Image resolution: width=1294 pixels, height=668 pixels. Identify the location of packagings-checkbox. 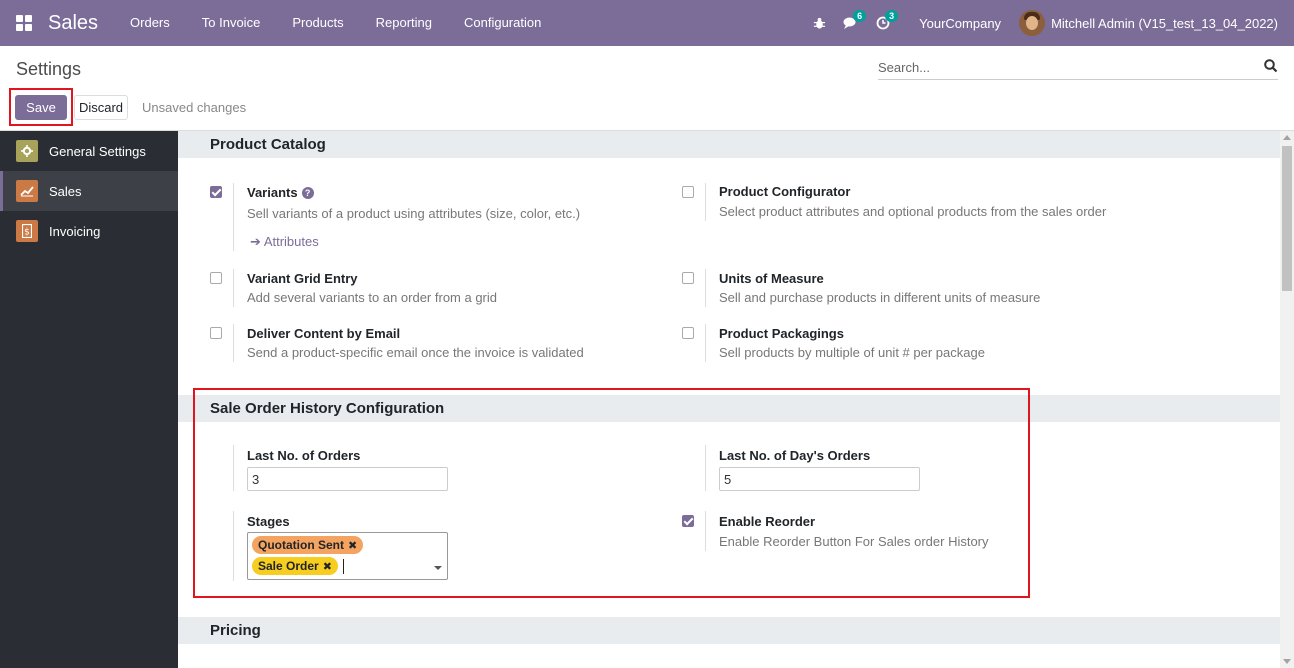
(688, 333).